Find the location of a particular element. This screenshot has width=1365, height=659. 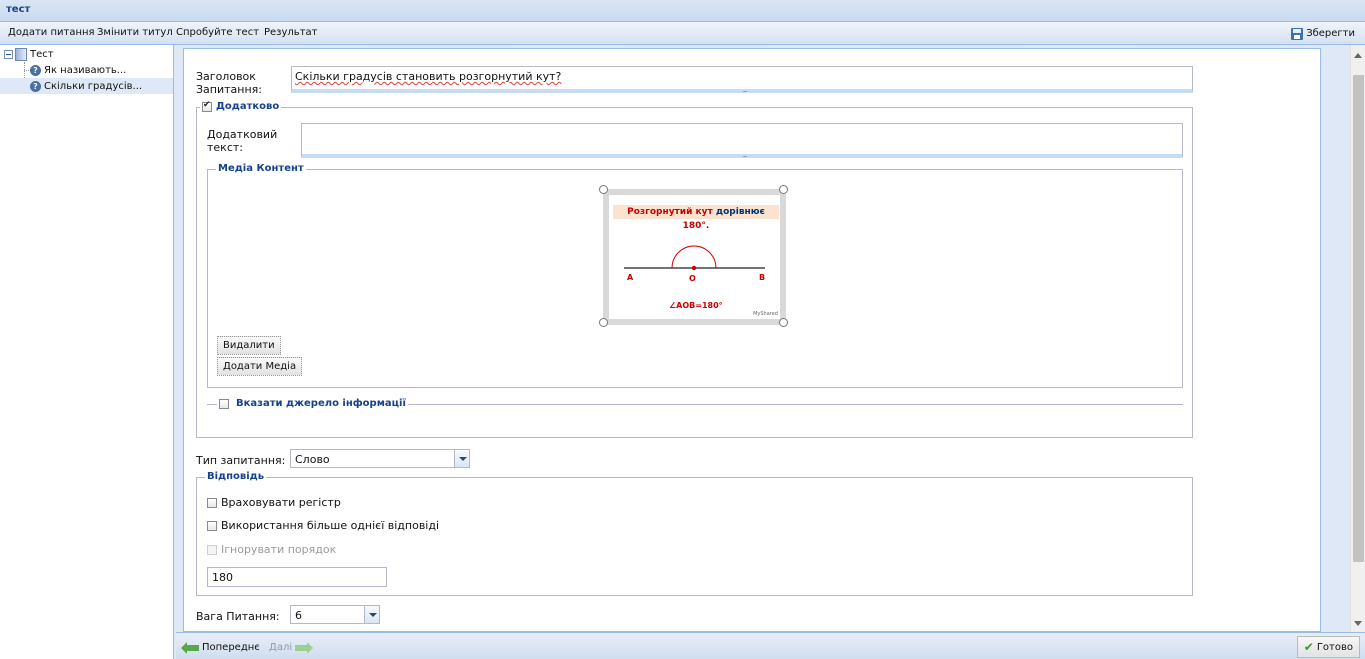

point-b-label: B is located at coordinates (762, 277).